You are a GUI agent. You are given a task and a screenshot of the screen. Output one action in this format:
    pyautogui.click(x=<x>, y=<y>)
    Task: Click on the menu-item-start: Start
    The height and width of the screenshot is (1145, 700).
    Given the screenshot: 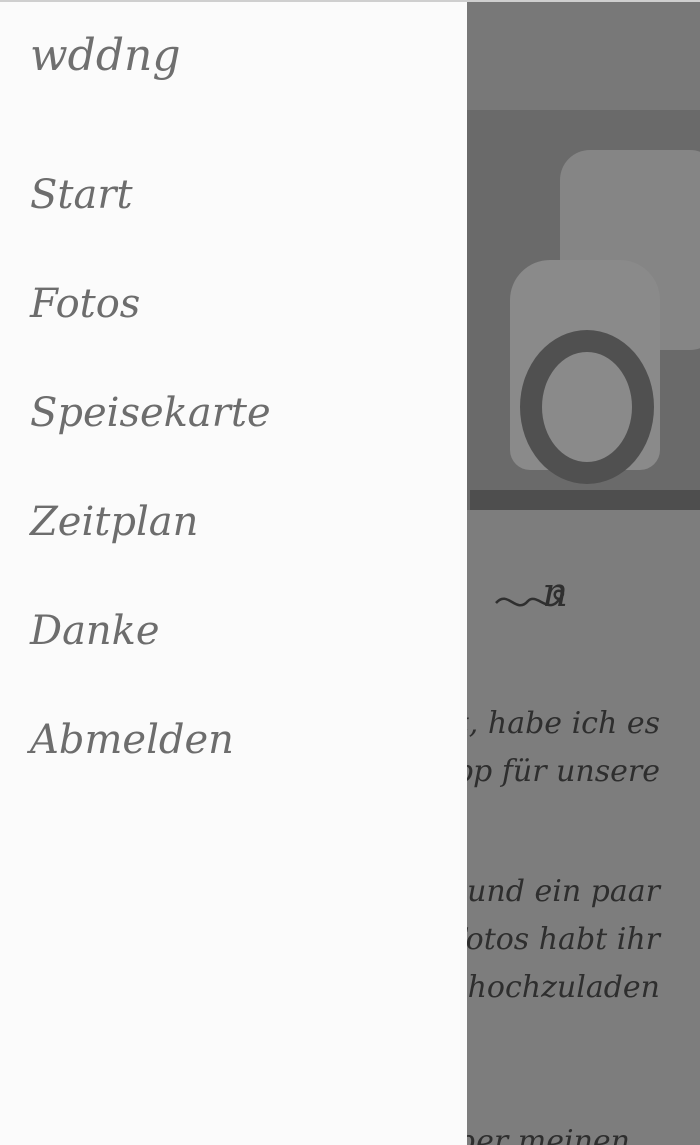 What is the action you would take?
    pyautogui.click(x=150, y=214)
    